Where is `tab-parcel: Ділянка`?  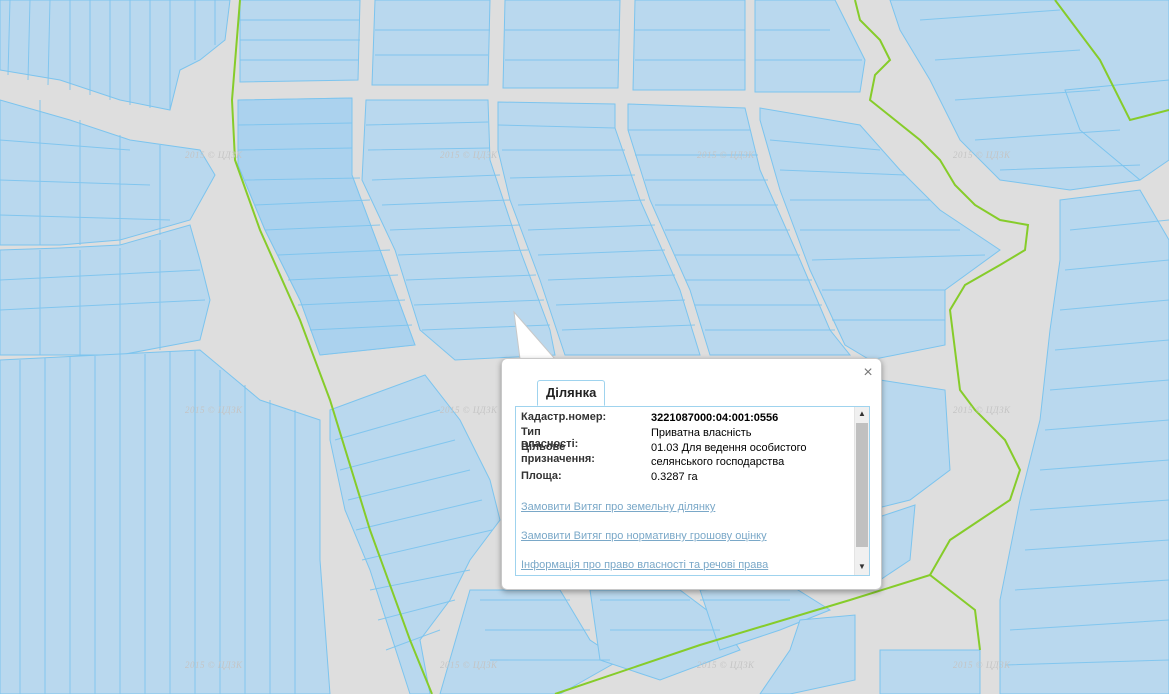
tab-parcel: Ділянка is located at coordinates (571, 393).